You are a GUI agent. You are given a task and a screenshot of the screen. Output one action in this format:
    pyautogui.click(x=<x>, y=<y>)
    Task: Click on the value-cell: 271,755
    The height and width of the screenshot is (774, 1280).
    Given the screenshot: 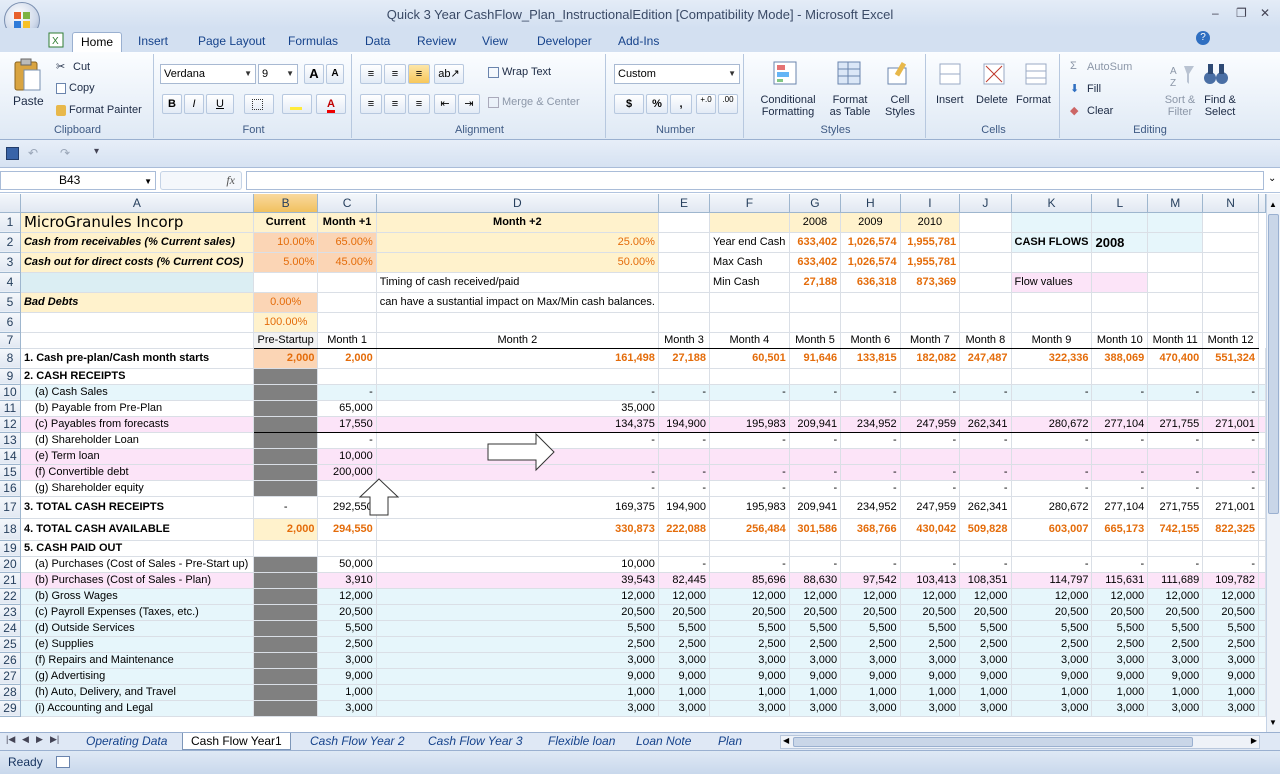 What is the action you would take?
    pyautogui.click(x=1175, y=424)
    